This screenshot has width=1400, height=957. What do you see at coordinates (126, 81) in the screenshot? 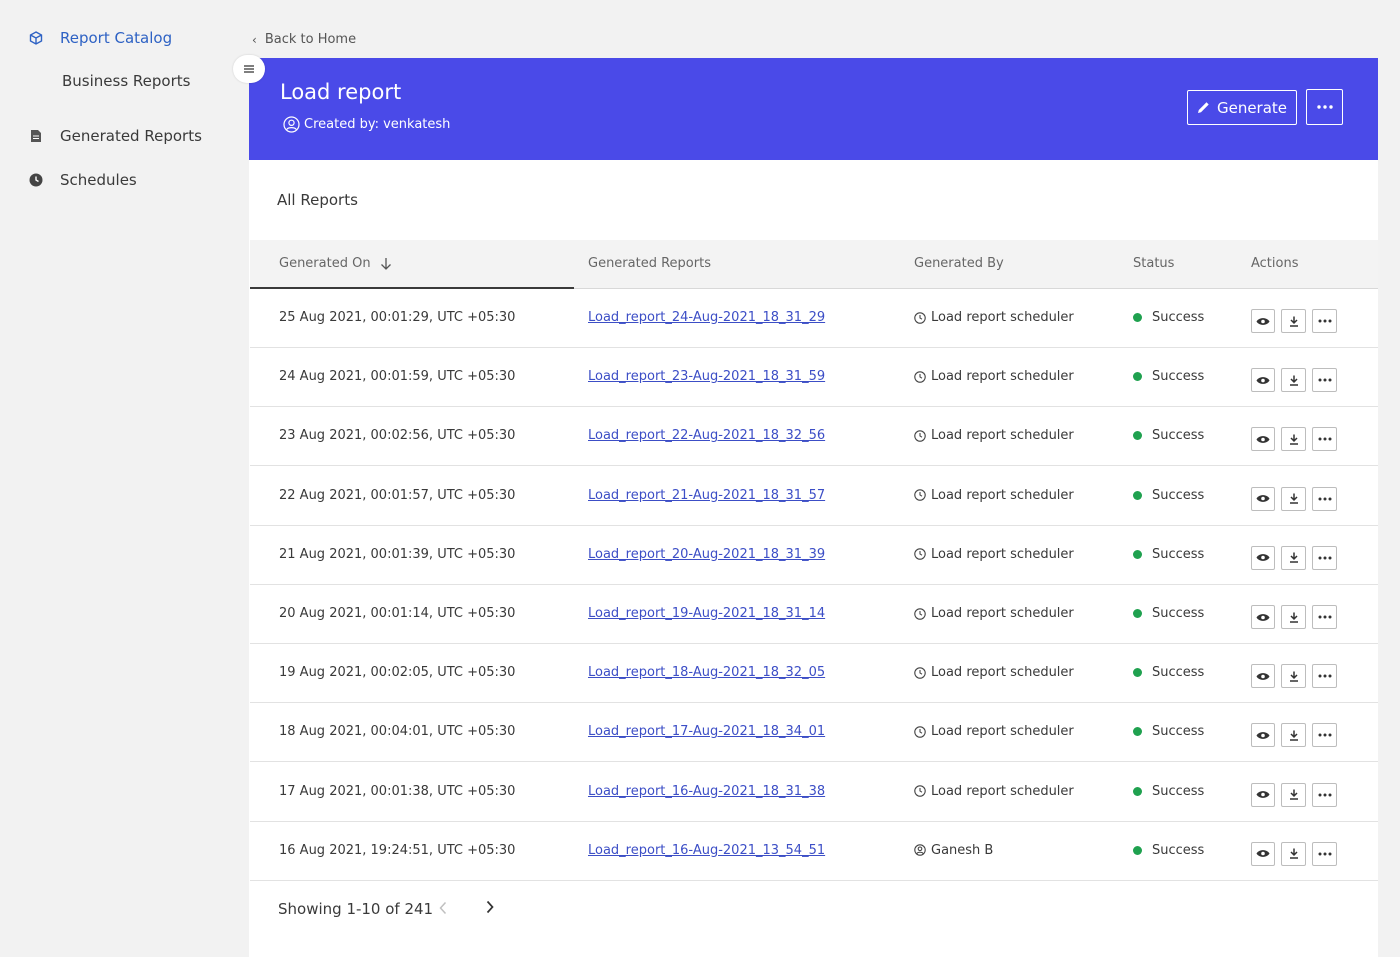
I see `sidebar-item-business-reports: Business Reports` at bounding box center [126, 81].